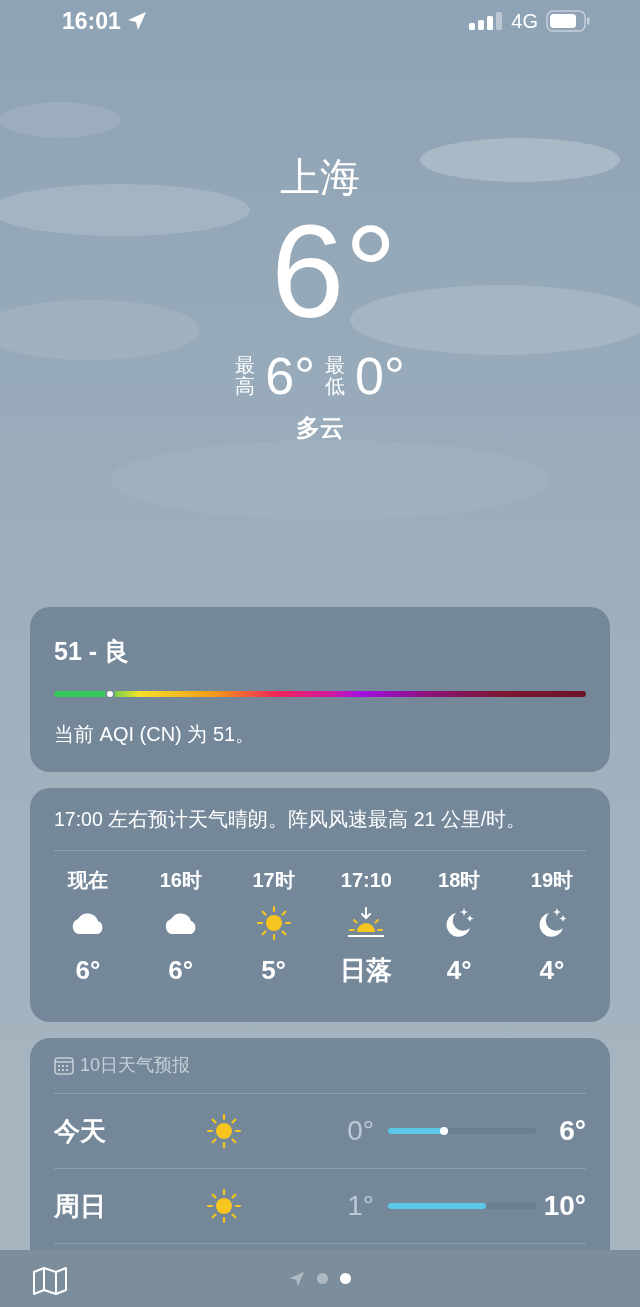 The image size is (640, 1307). What do you see at coordinates (459, 880) in the screenshot?
I see `hour-label: 18时` at bounding box center [459, 880].